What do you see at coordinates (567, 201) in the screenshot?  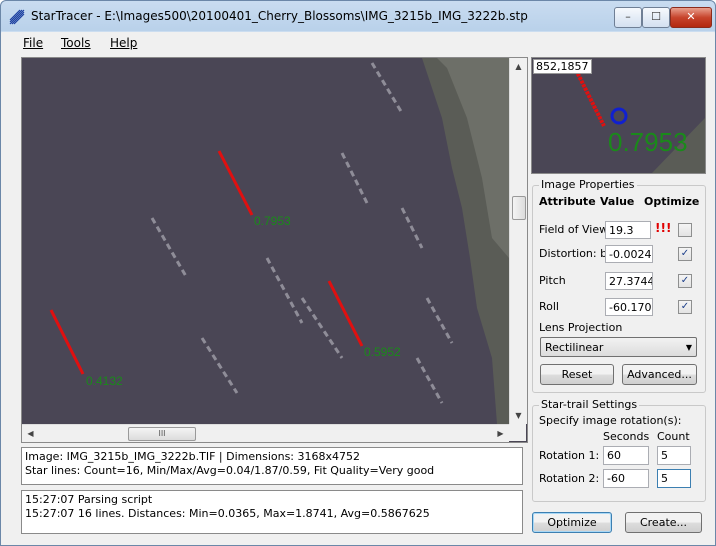 I see `attribute-header: Attribute` at bounding box center [567, 201].